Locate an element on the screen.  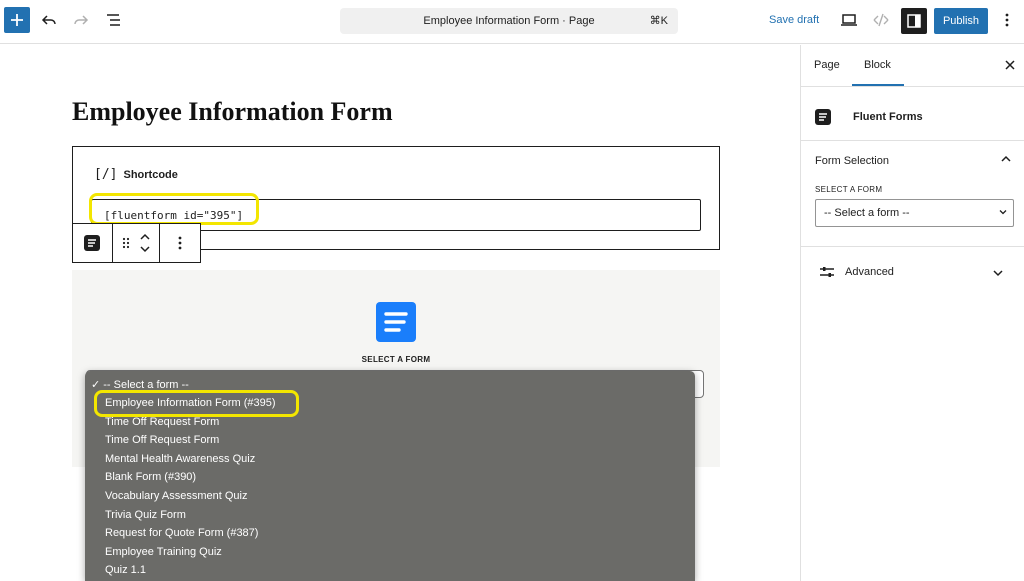
page-title: Employee Information Form is located at coordinates (232, 112).